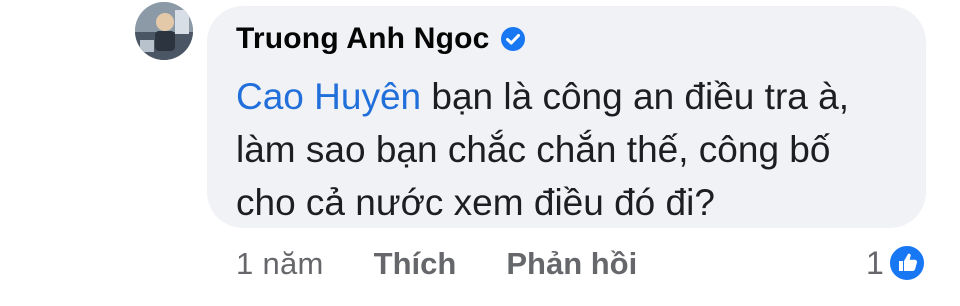 The height and width of the screenshot is (306, 960). I want to click on avatar-image, so click(164, 31).